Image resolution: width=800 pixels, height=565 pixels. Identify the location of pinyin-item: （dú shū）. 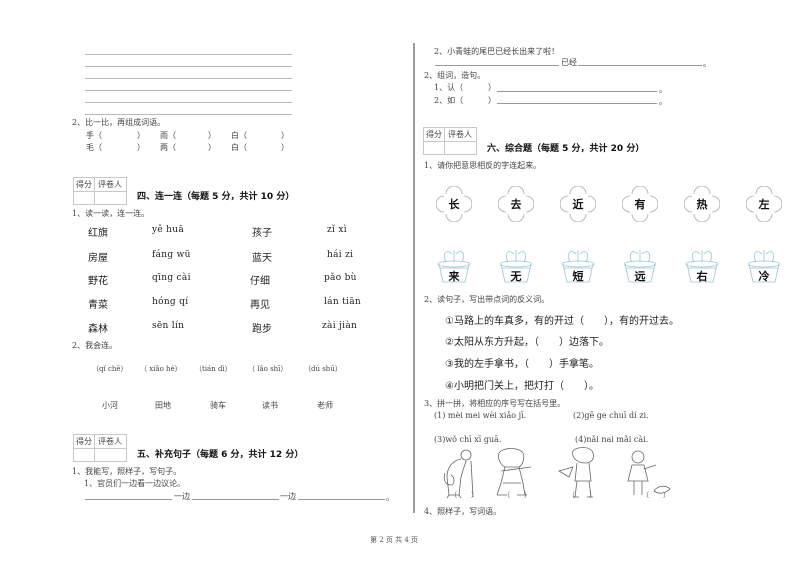
(323, 369).